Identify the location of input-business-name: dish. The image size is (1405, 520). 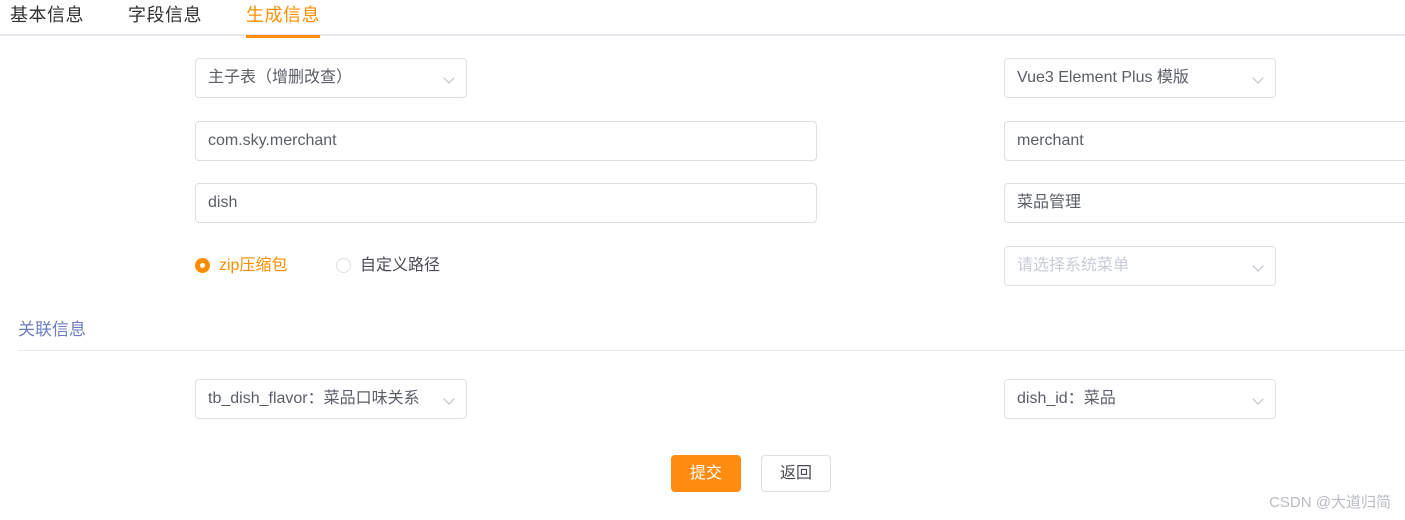
(506, 203).